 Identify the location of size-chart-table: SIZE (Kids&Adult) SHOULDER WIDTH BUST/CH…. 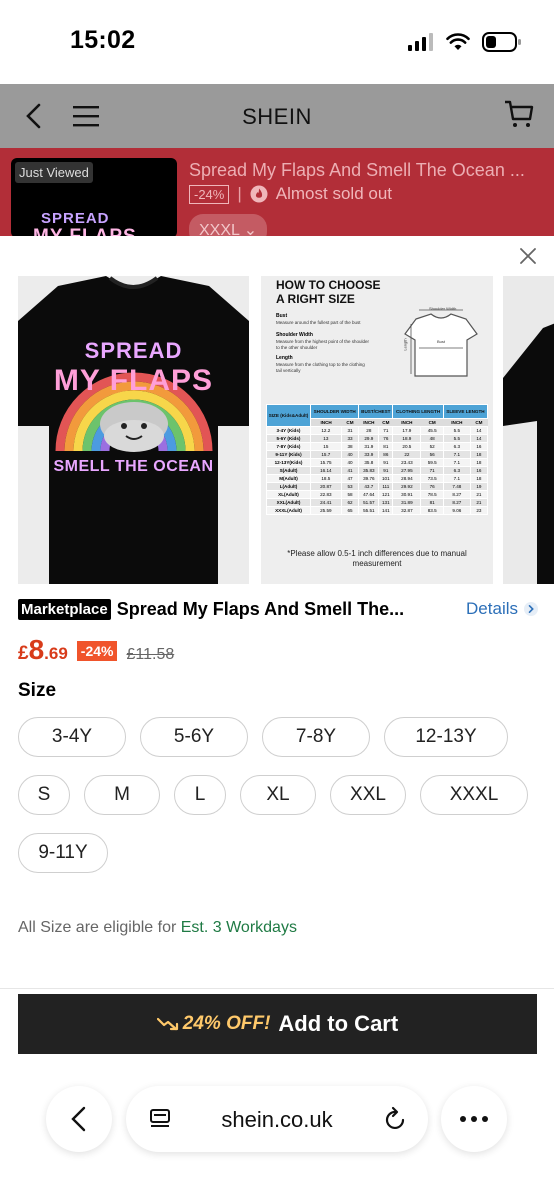
(377, 459).